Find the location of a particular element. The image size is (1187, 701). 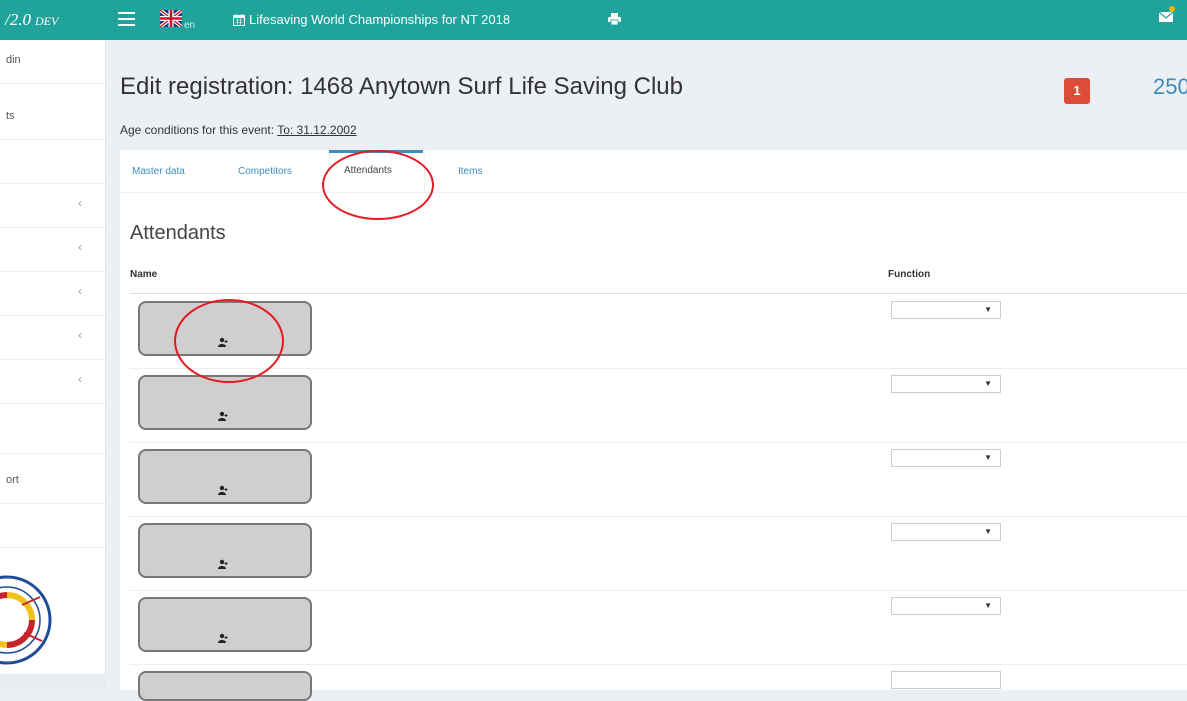

age-conditions-value: To: 31.12.2002 is located at coordinates (317, 130).